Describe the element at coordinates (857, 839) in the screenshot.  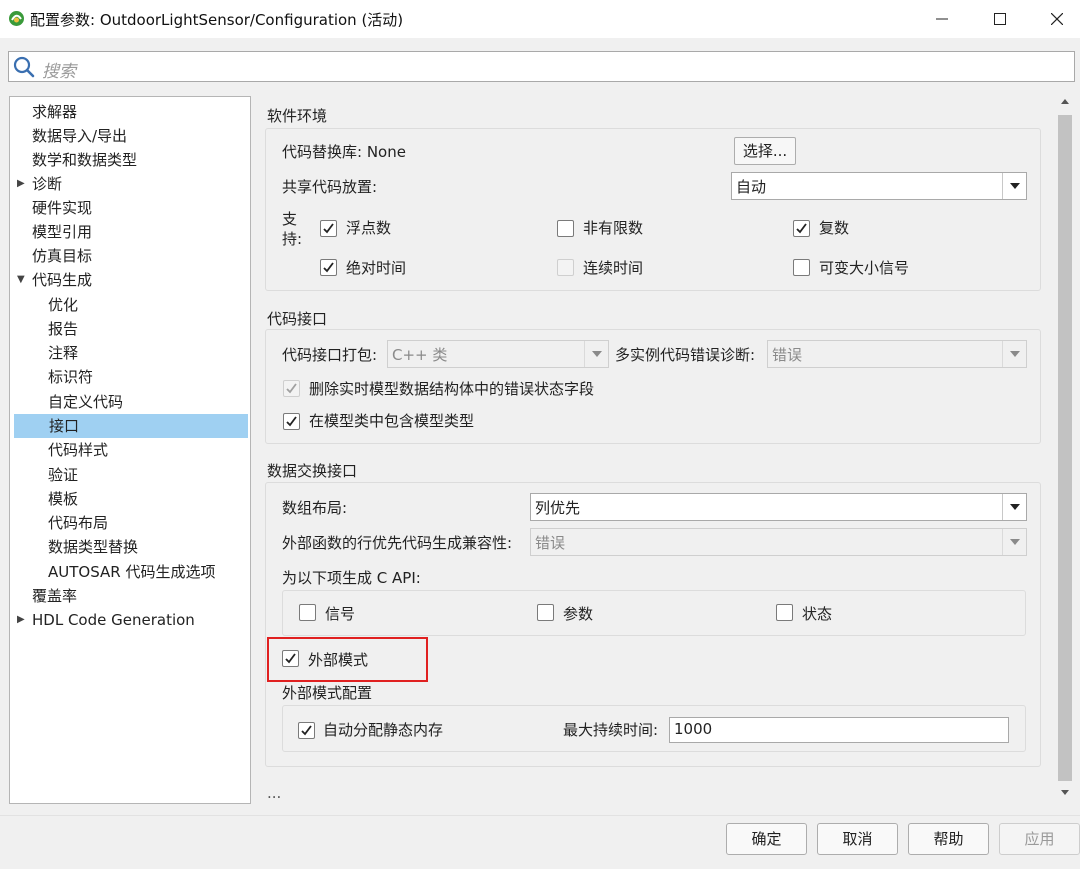
I see `cancel-button: 取消` at that location.